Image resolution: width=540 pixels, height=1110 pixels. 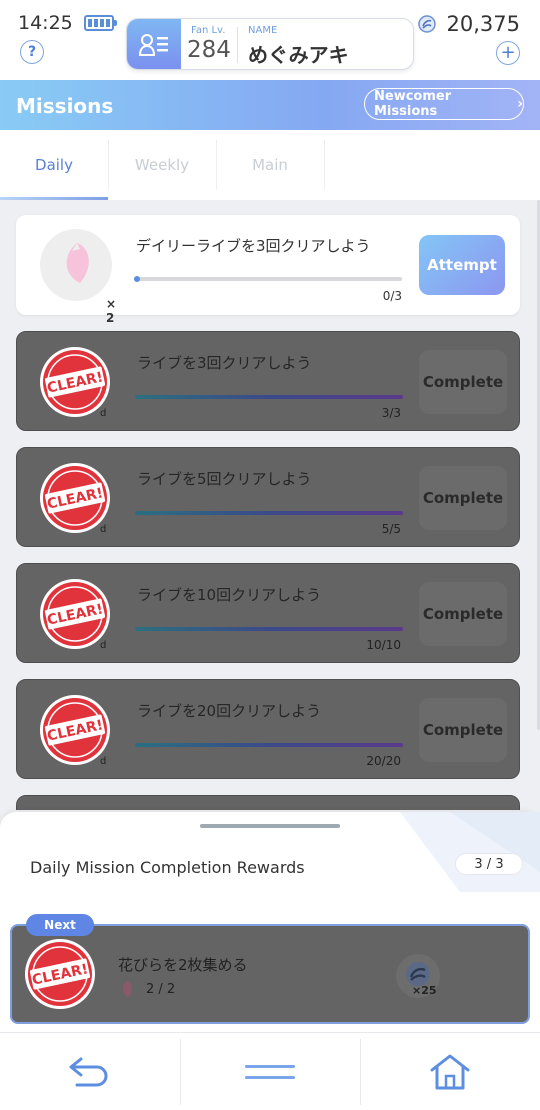 I want to click on page-title: Missions, so click(x=65, y=106).